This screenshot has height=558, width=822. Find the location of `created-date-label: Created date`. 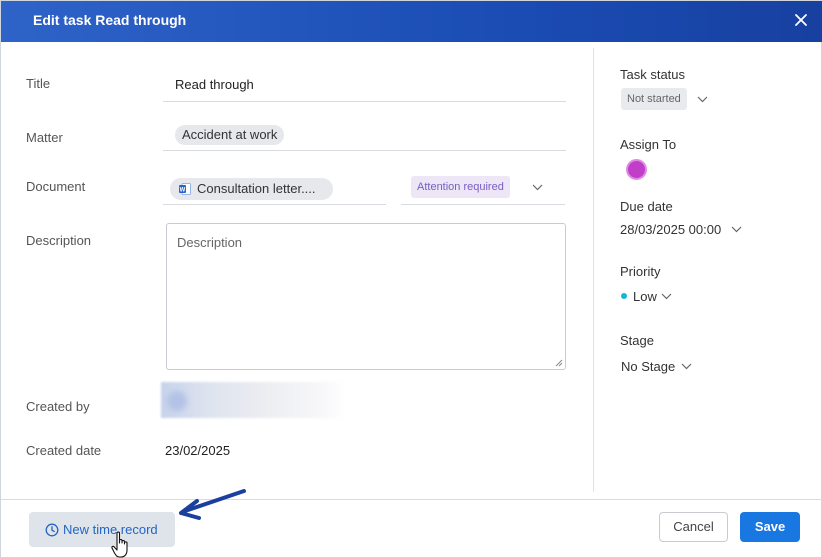

created-date-label: Created date is located at coordinates (64, 450).